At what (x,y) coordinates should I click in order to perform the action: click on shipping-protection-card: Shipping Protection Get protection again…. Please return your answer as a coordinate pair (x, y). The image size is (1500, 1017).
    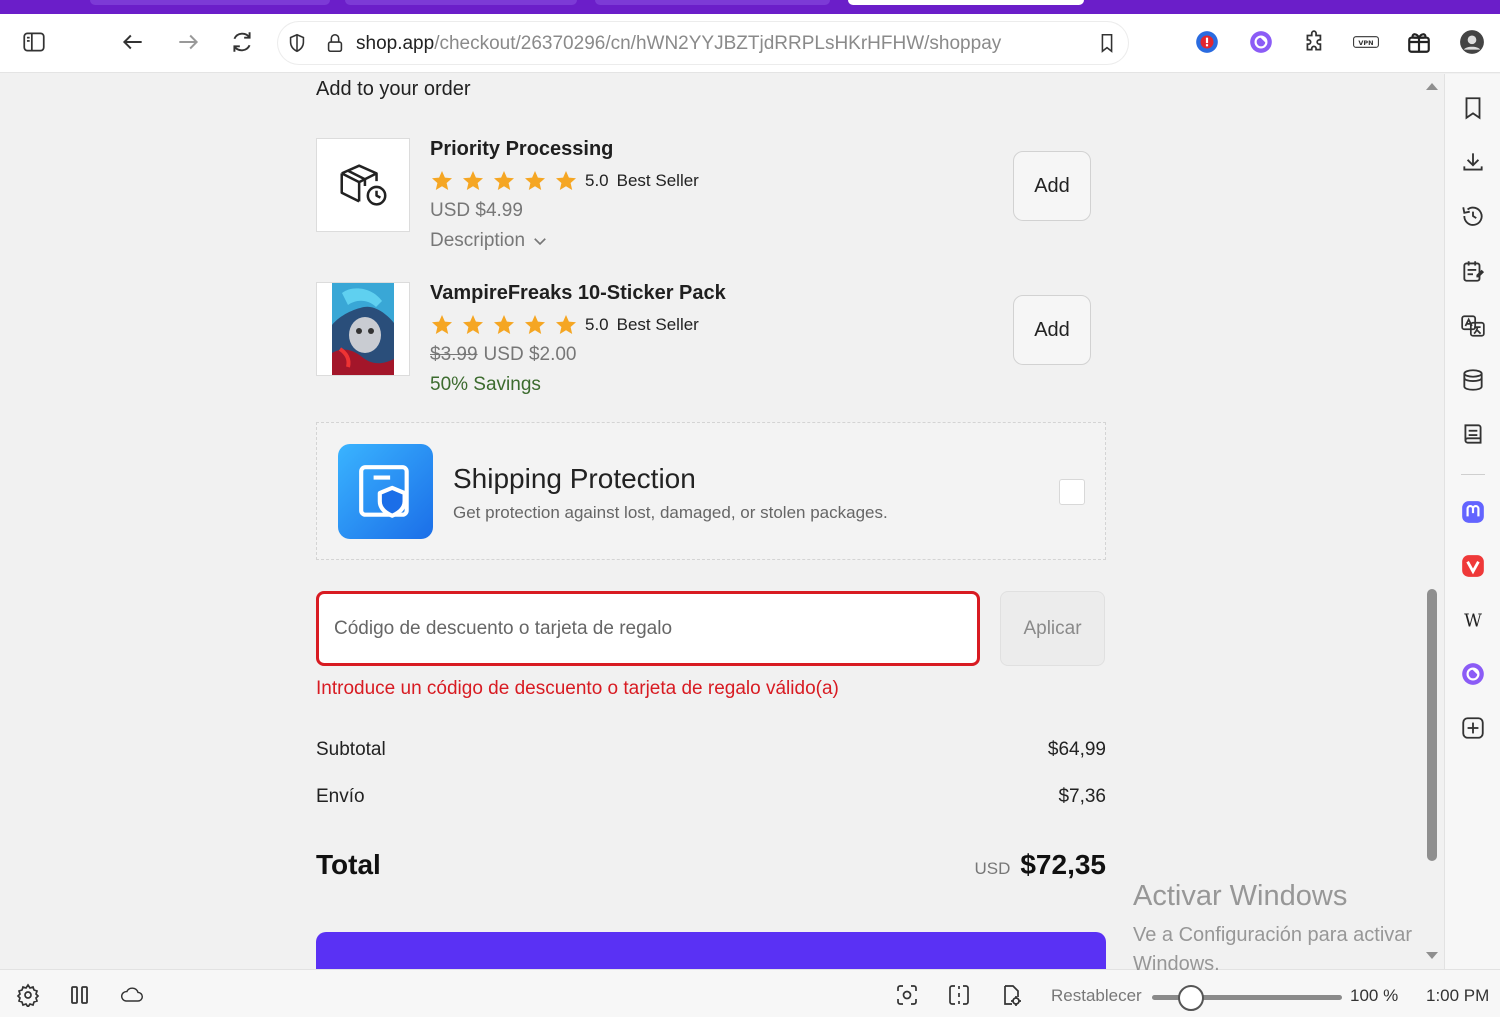
    Looking at the image, I should click on (711, 491).